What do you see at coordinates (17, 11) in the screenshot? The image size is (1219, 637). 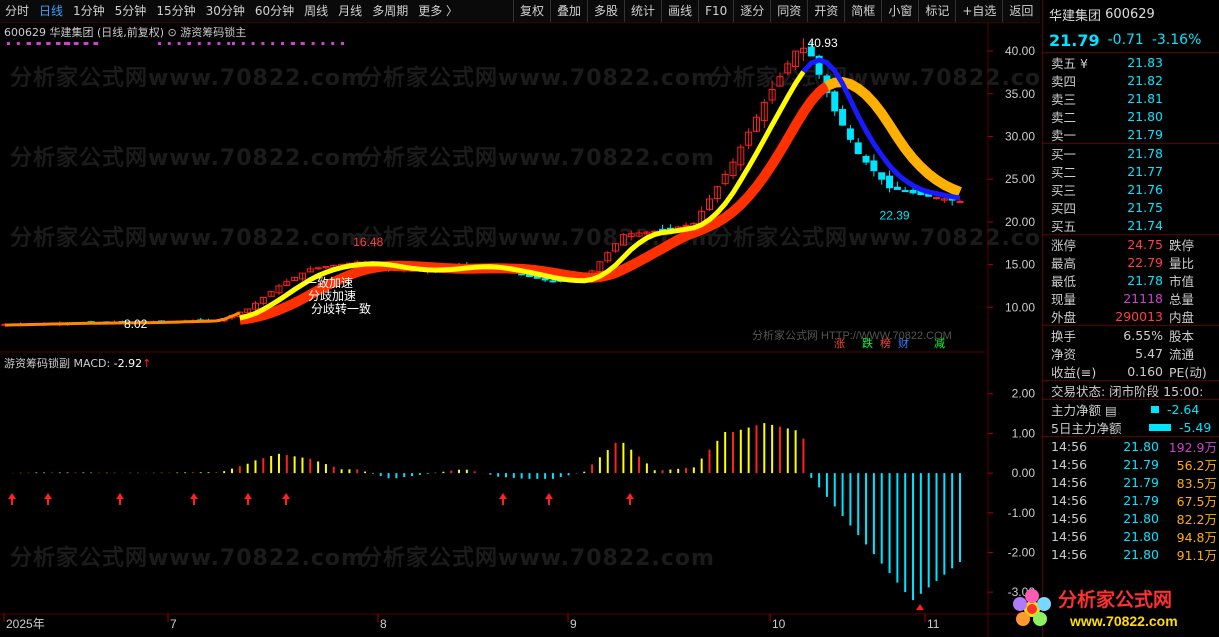 I see `period-tab: 分时` at bounding box center [17, 11].